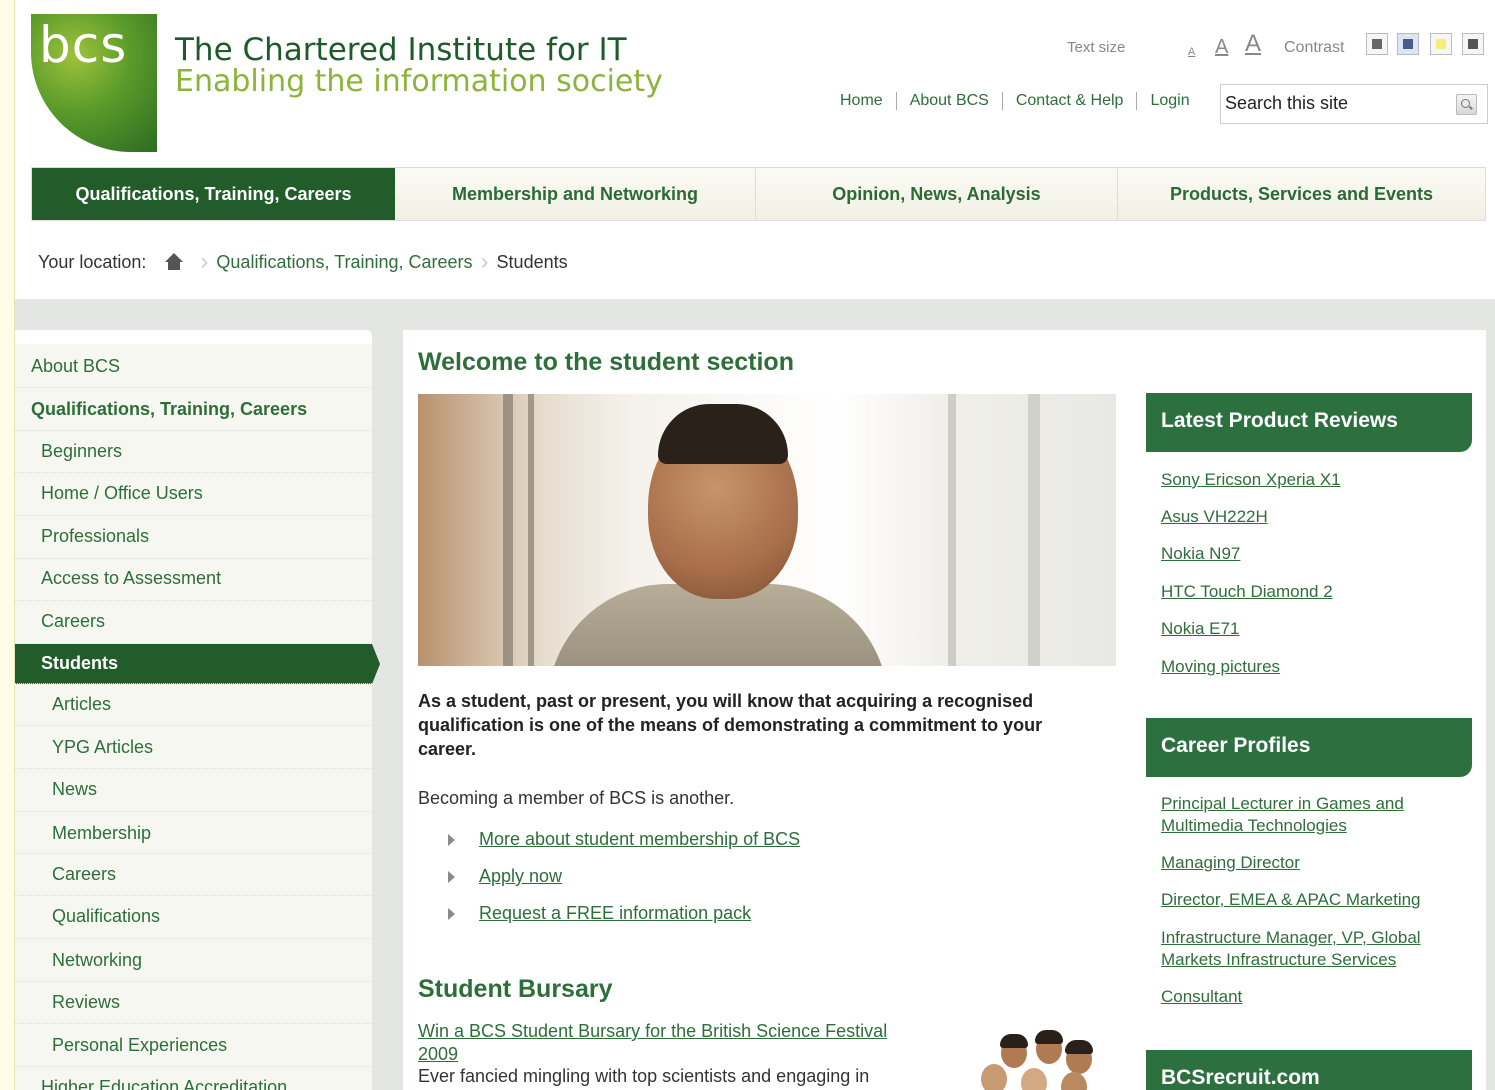 Image resolution: width=1495 pixels, height=1090 pixels. Describe the element at coordinates (193, 409) in the screenshot. I see `sidebar-item-qualifications: Qualifications, Training, Careers` at that location.